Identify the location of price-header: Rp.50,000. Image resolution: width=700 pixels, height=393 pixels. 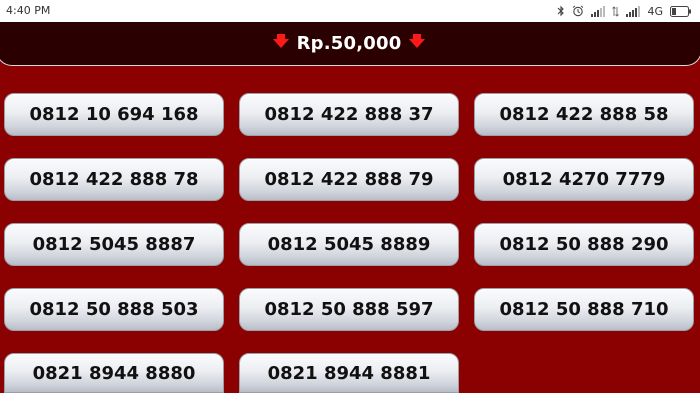
(350, 44).